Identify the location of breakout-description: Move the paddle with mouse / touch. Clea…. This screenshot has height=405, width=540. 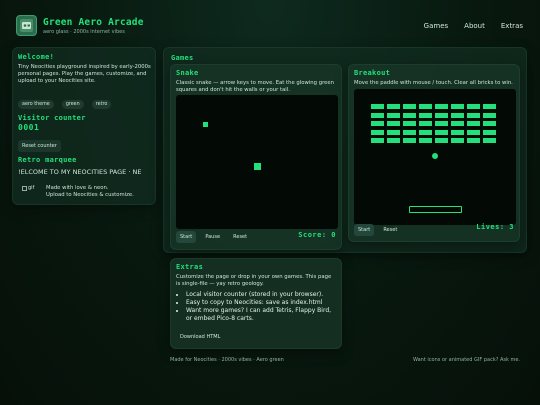
(433, 83).